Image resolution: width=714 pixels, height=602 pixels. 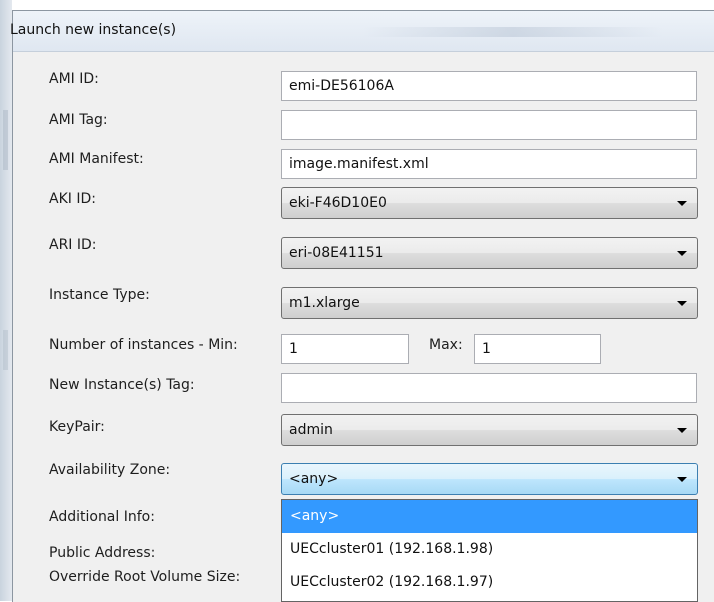 I want to click on ami-id-input: emi-DE56106A, so click(x=489, y=86).